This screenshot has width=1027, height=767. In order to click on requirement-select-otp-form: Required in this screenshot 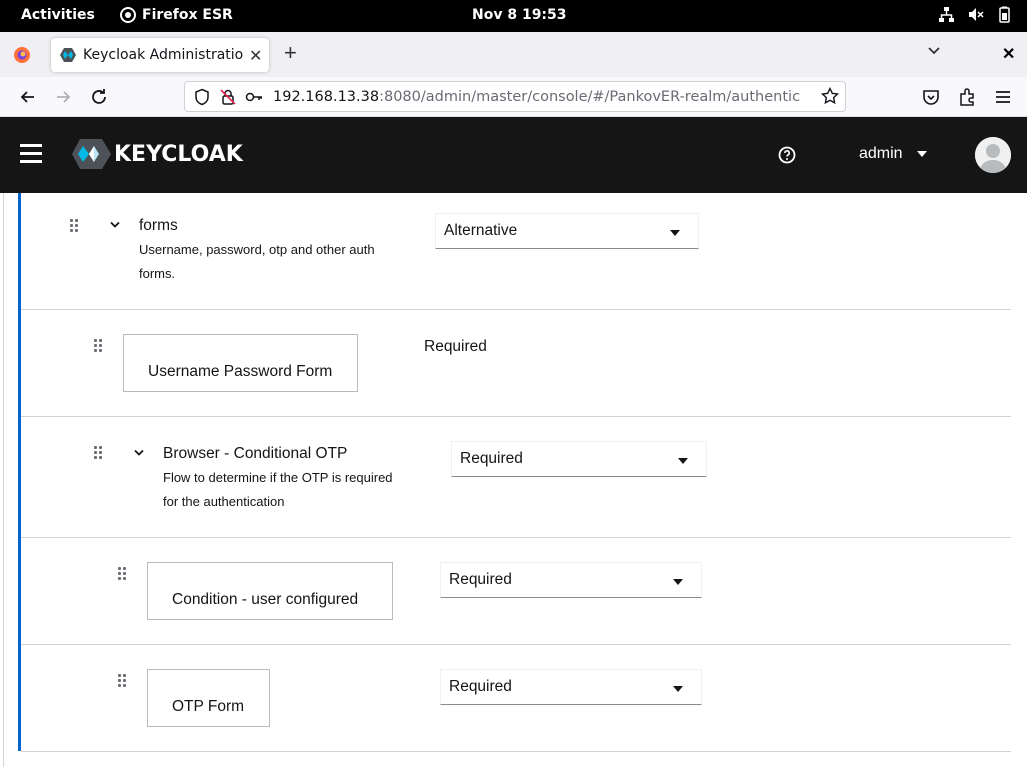, I will do `click(571, 687)`.